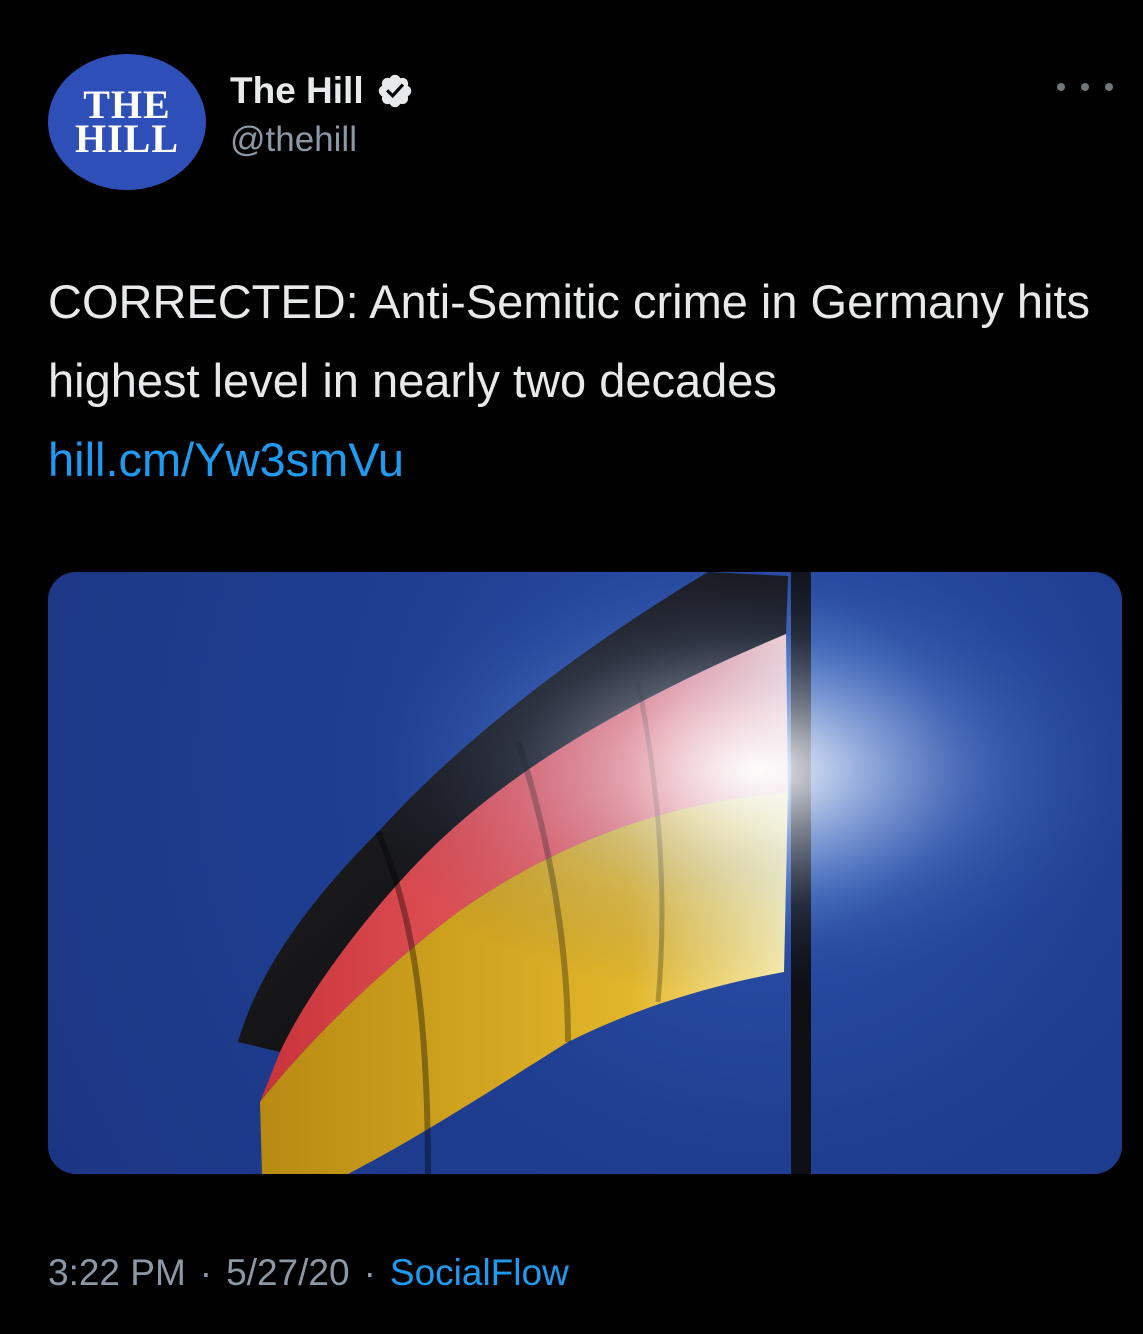 The image size is (1143, 1334). I want to click on verified-badge-icon, so click(395, 91).